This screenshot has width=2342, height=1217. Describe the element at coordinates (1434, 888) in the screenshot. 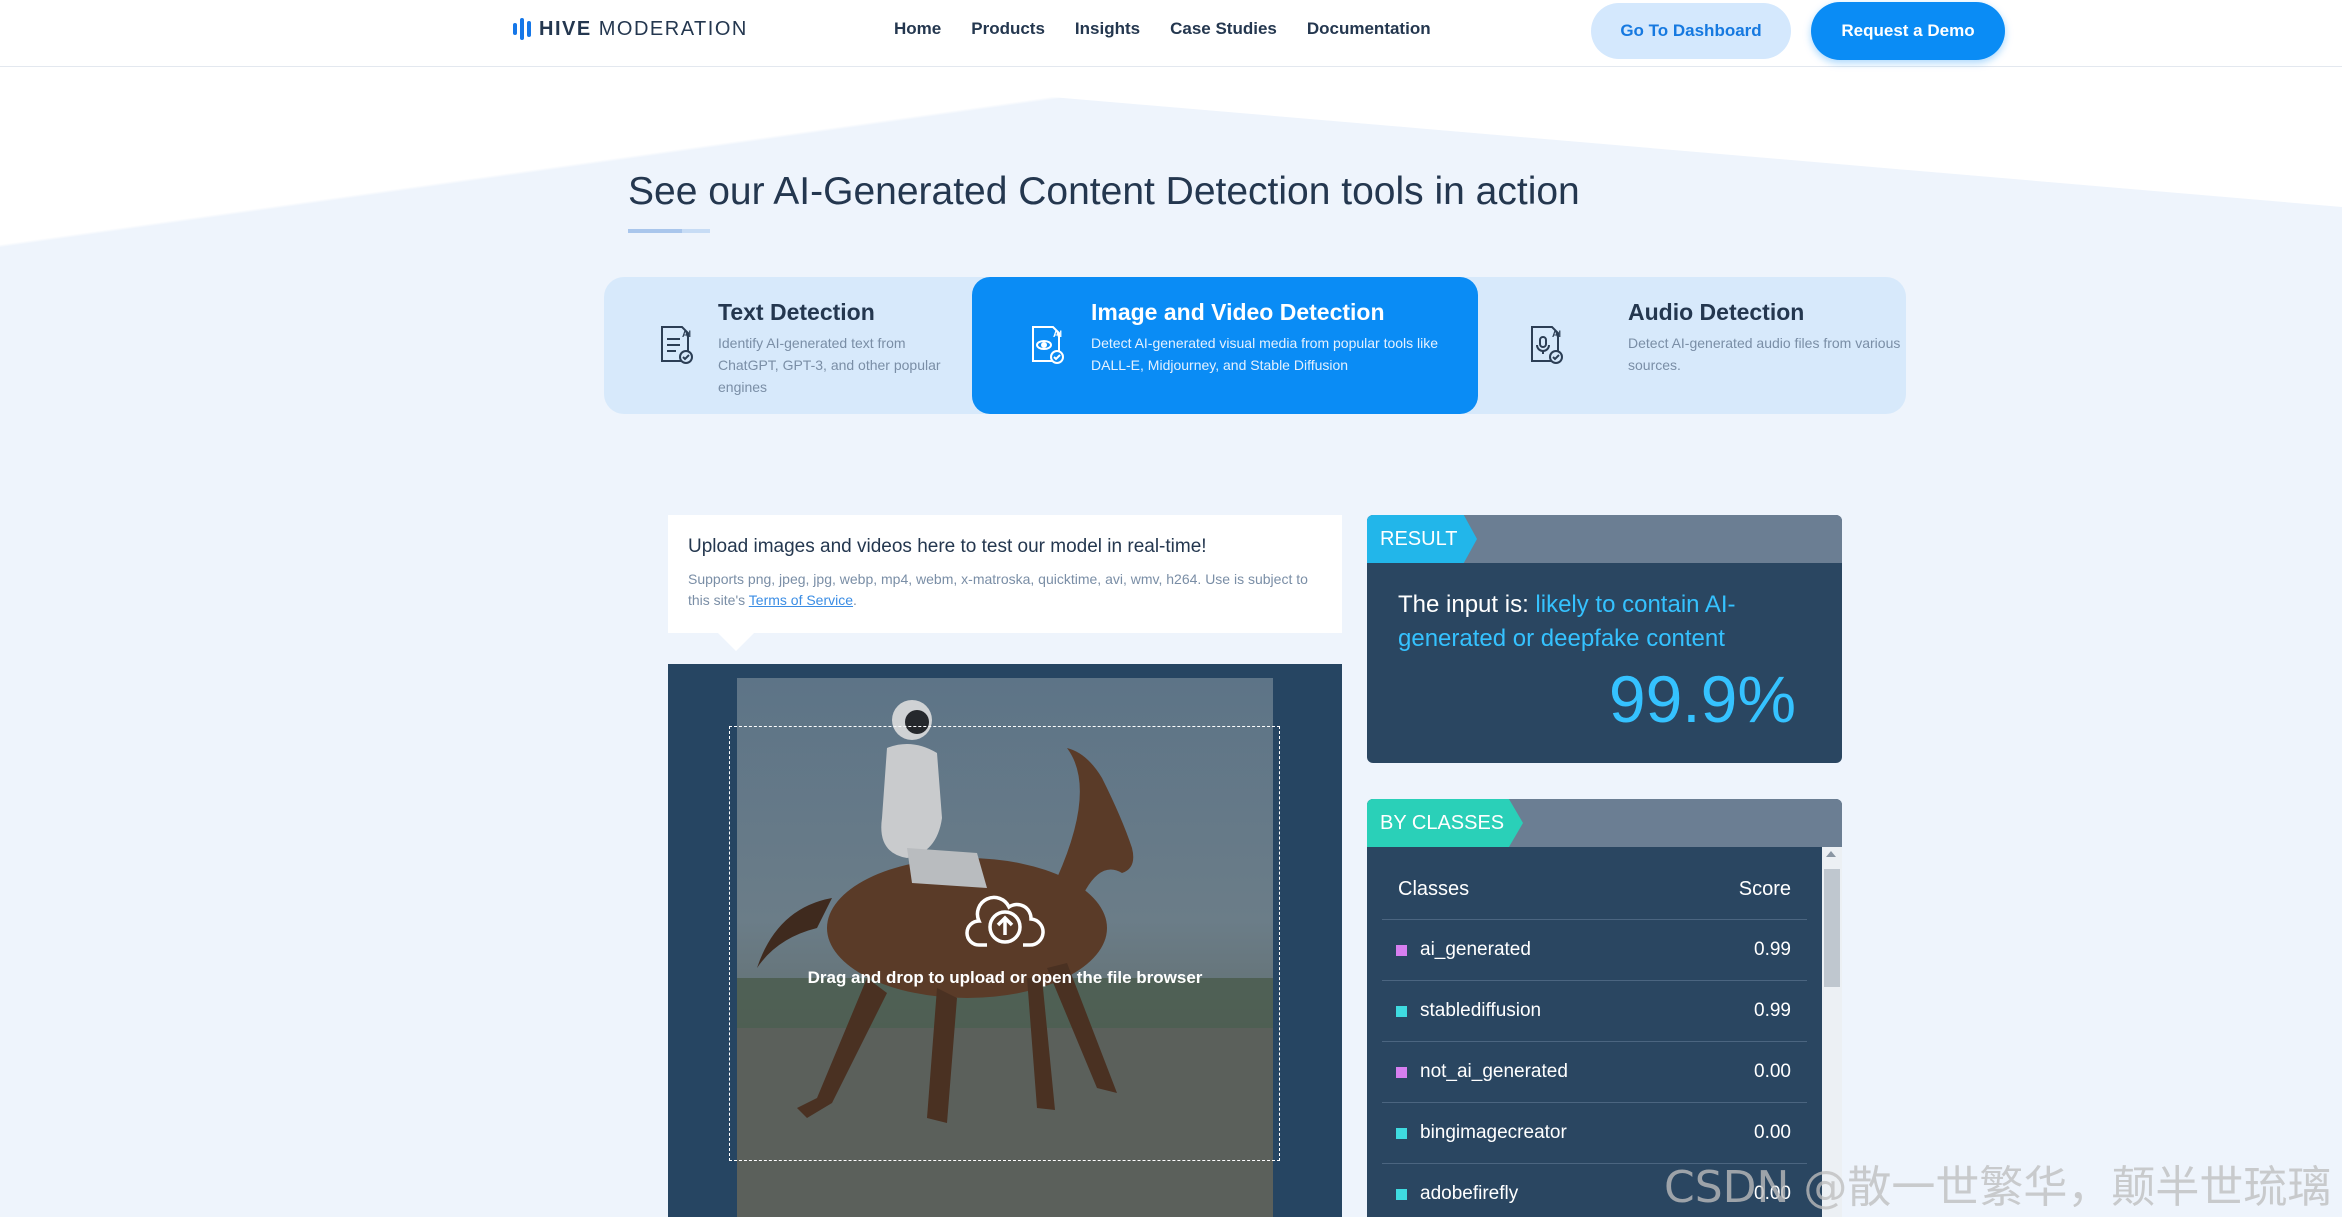

I see `col-classes: Classes` at that location.